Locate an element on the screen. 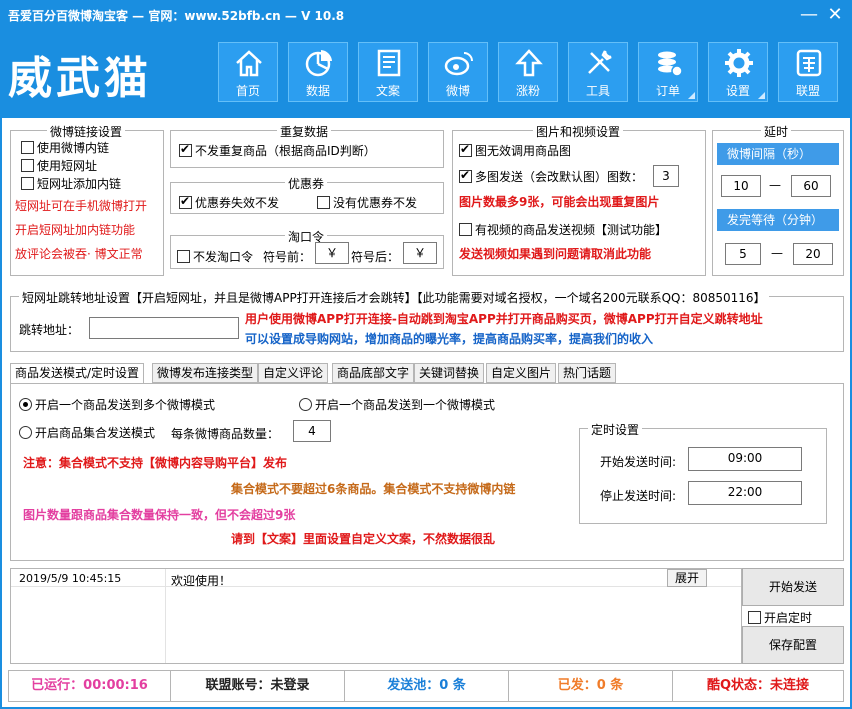 The width and height of the screenshot is (852, 709). wait-from-input: 5 is located at coordinates (743, 254).